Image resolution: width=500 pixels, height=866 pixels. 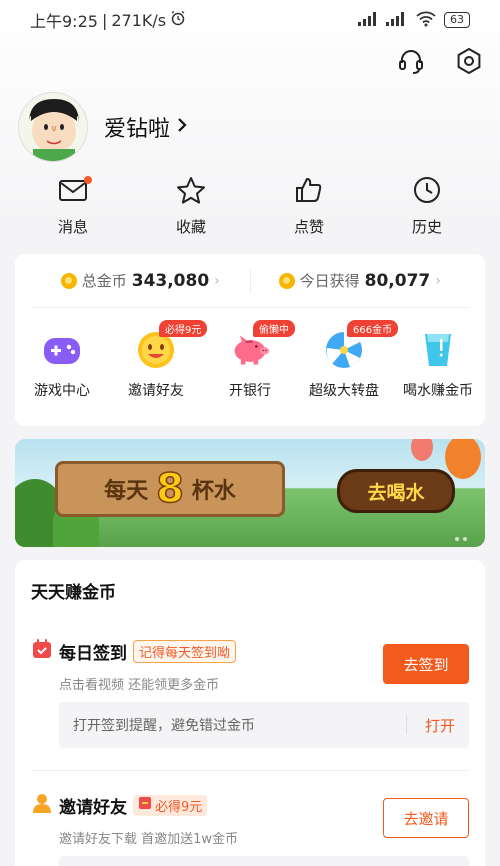 I want to click on headset-icon, so click(x=411, y=61).